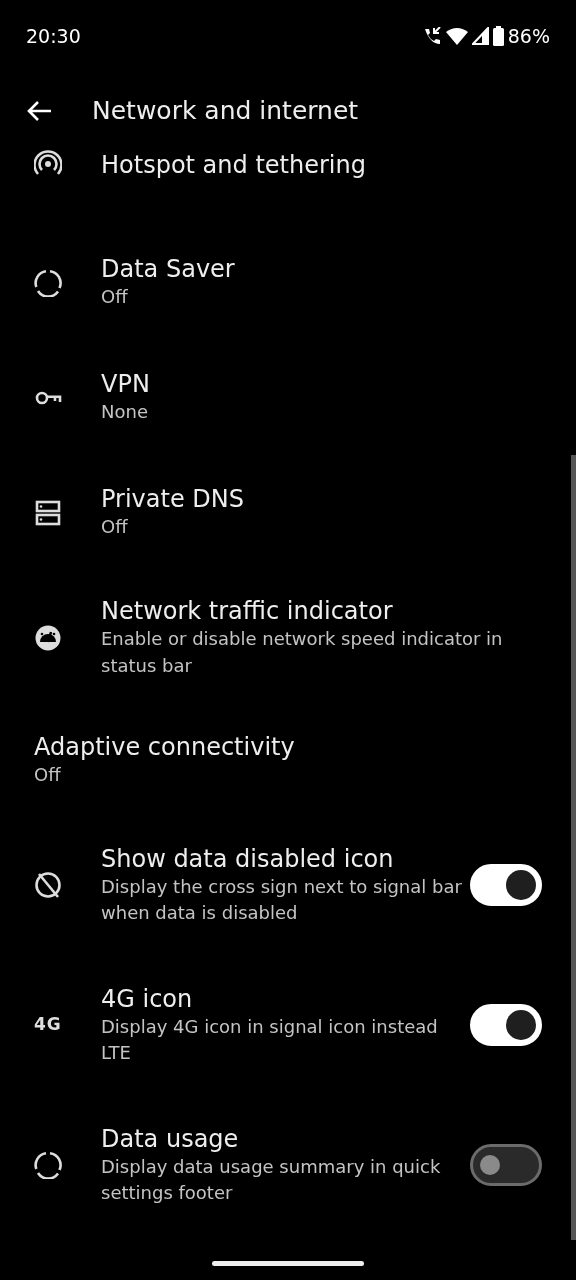 The image size is (576, 1280). I want to click on data-saver-icon, so click(48, 282).